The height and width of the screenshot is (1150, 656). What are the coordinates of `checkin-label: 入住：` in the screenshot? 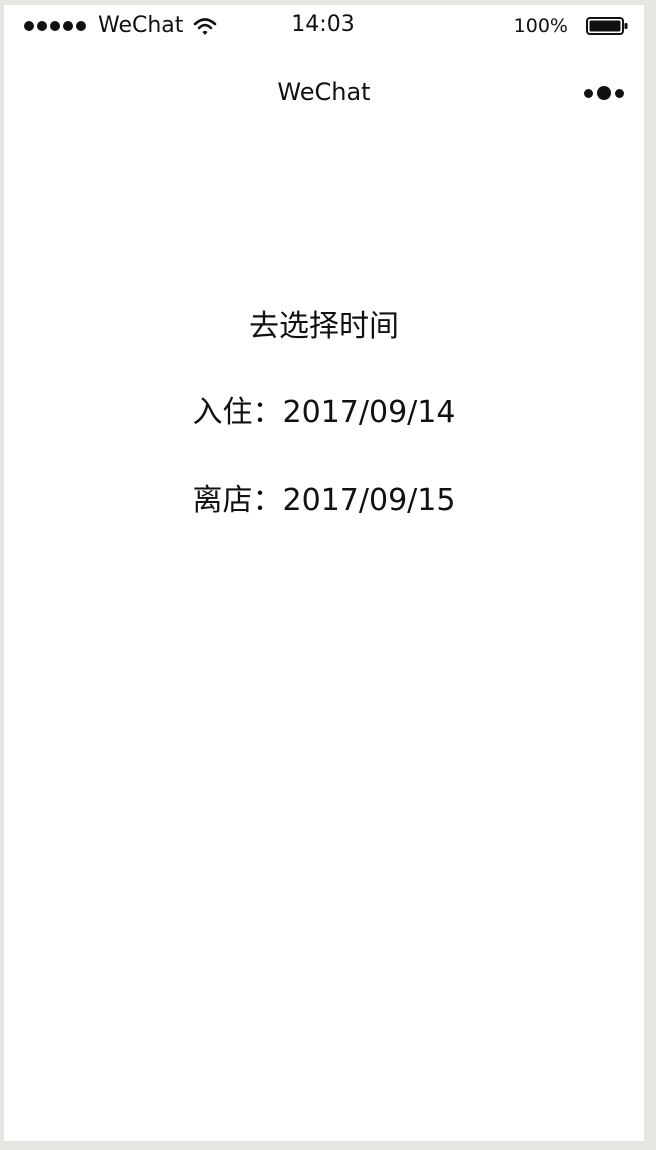 It's located at (237, 412).